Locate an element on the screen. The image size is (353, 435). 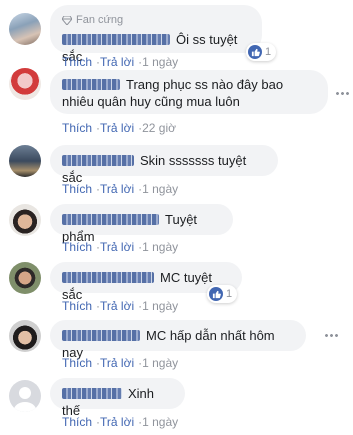
fan-badge: Fan cứng is located at coordinates (156, 20).